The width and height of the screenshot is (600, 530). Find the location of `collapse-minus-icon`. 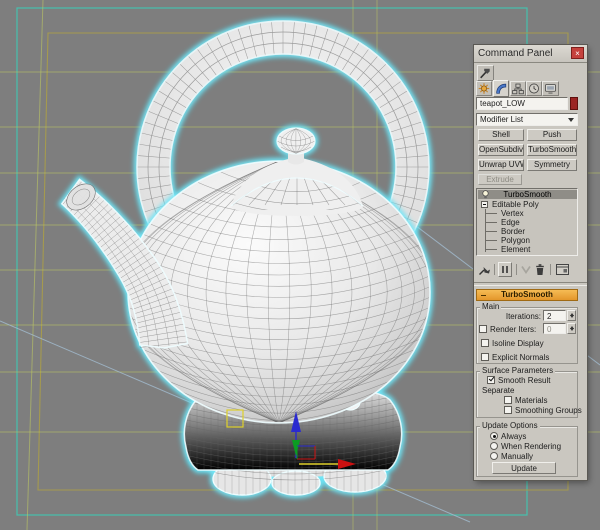

collapse-minus-icon is located at coordinates (483, 295).